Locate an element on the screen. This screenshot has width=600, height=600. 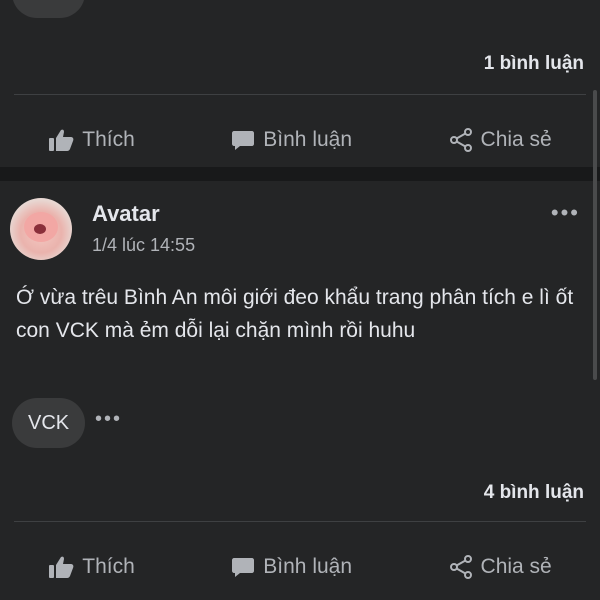
avatar-mouth is located at coordinates (40, 229).